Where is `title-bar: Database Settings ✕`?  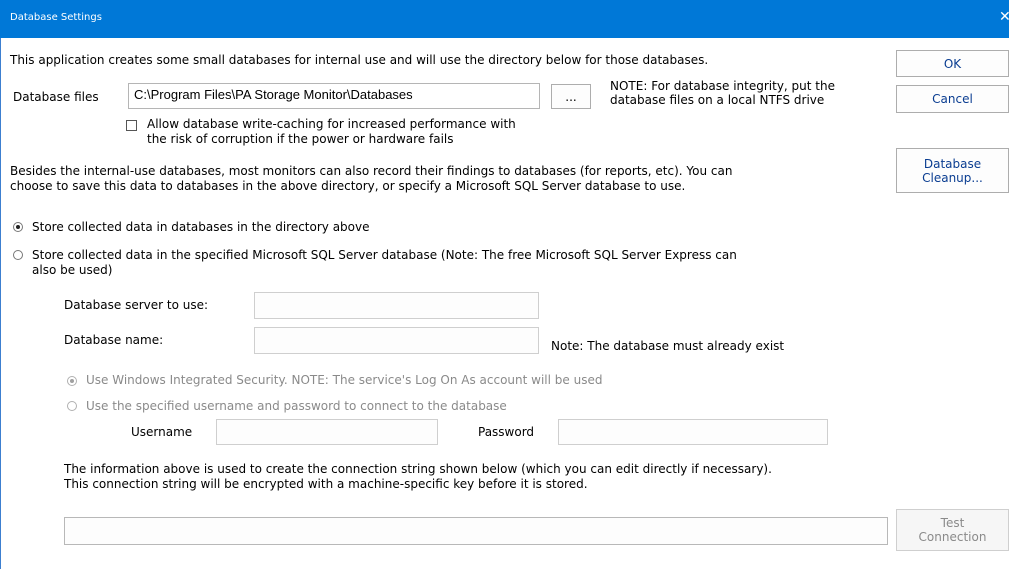
title-bar: Database Settings ✕ is located at coordinates (504, 19).